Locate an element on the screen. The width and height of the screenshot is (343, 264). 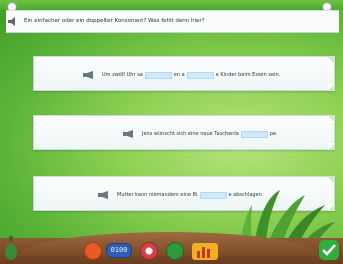
top-strip is located at coordinates (171, 5).